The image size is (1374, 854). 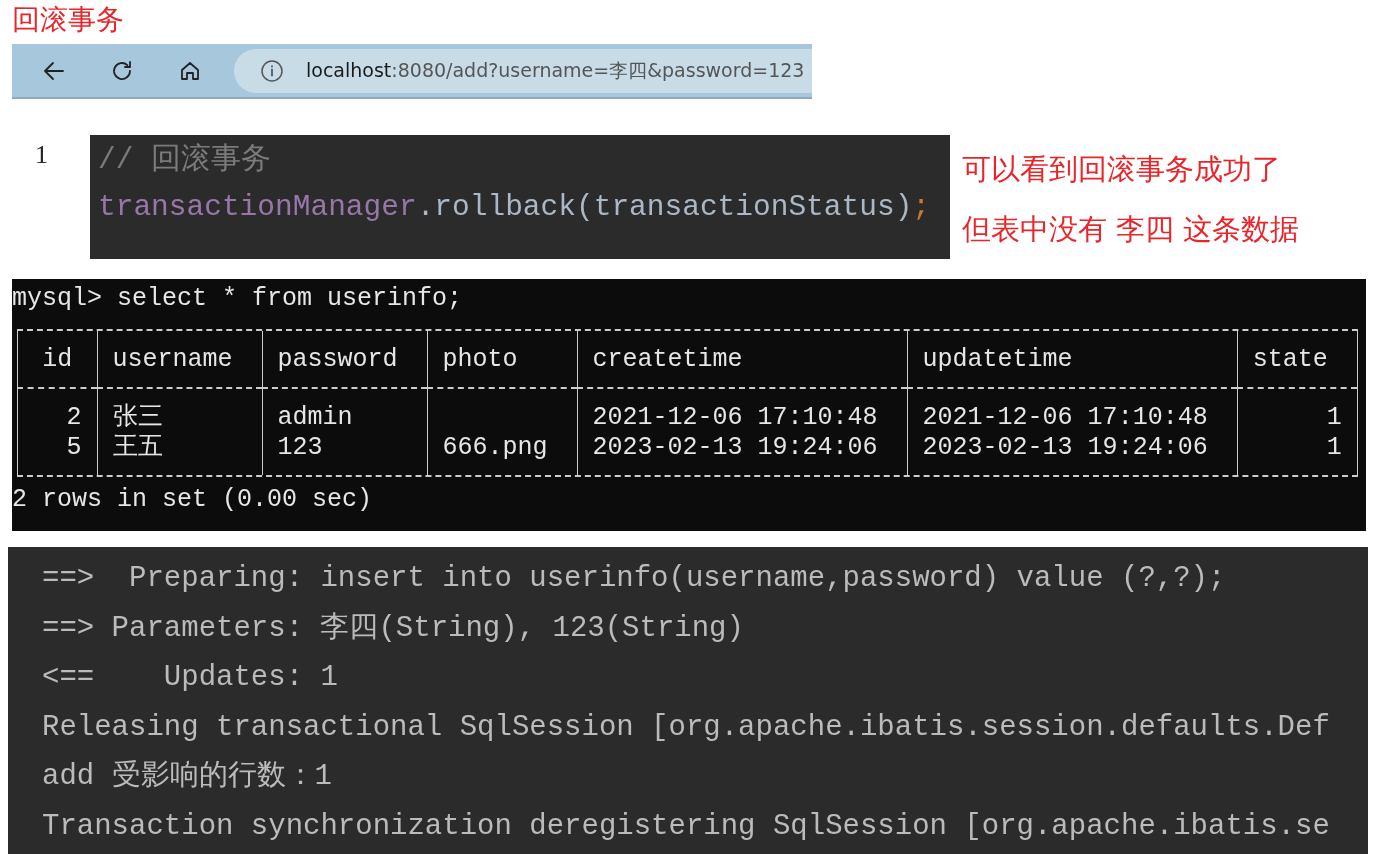 I want to click on result-summary: 2 rows in set (0.00 sec), so click(x=193, y=500).